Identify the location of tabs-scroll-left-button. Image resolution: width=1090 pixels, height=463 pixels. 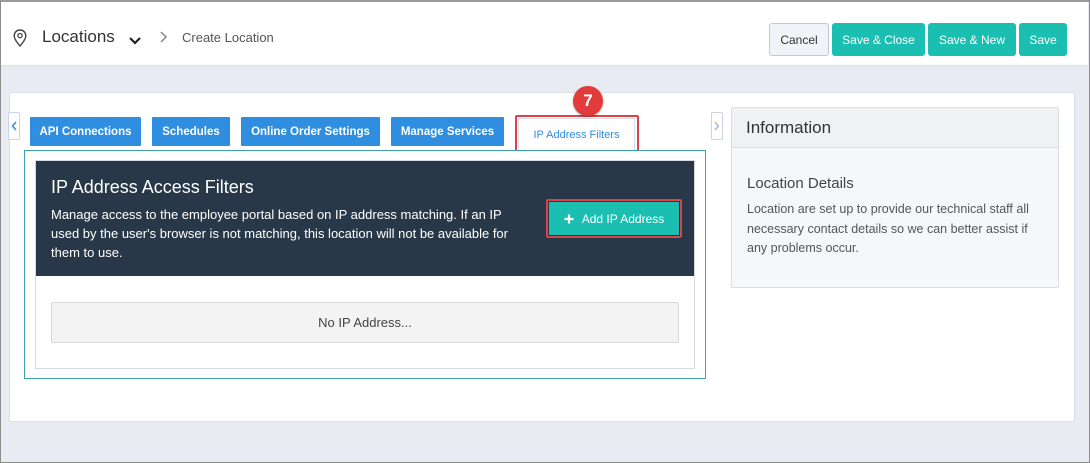
(14, 126).